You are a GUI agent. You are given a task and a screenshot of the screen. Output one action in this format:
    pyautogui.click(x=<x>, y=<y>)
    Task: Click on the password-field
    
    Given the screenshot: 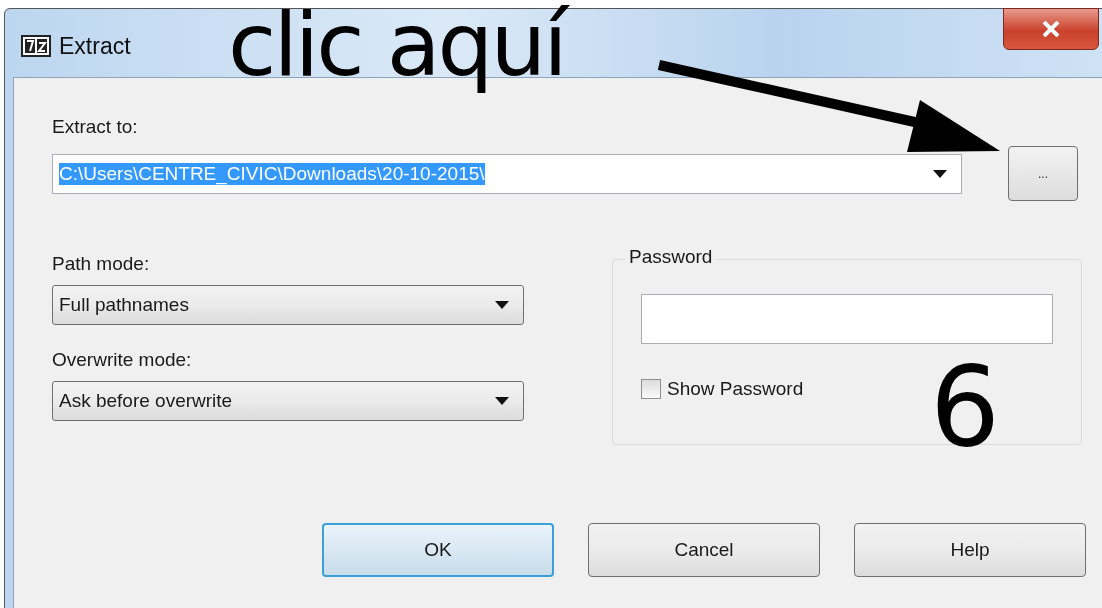 What is the action you would take?
    pyautogui.click(x=847, y=319)
    